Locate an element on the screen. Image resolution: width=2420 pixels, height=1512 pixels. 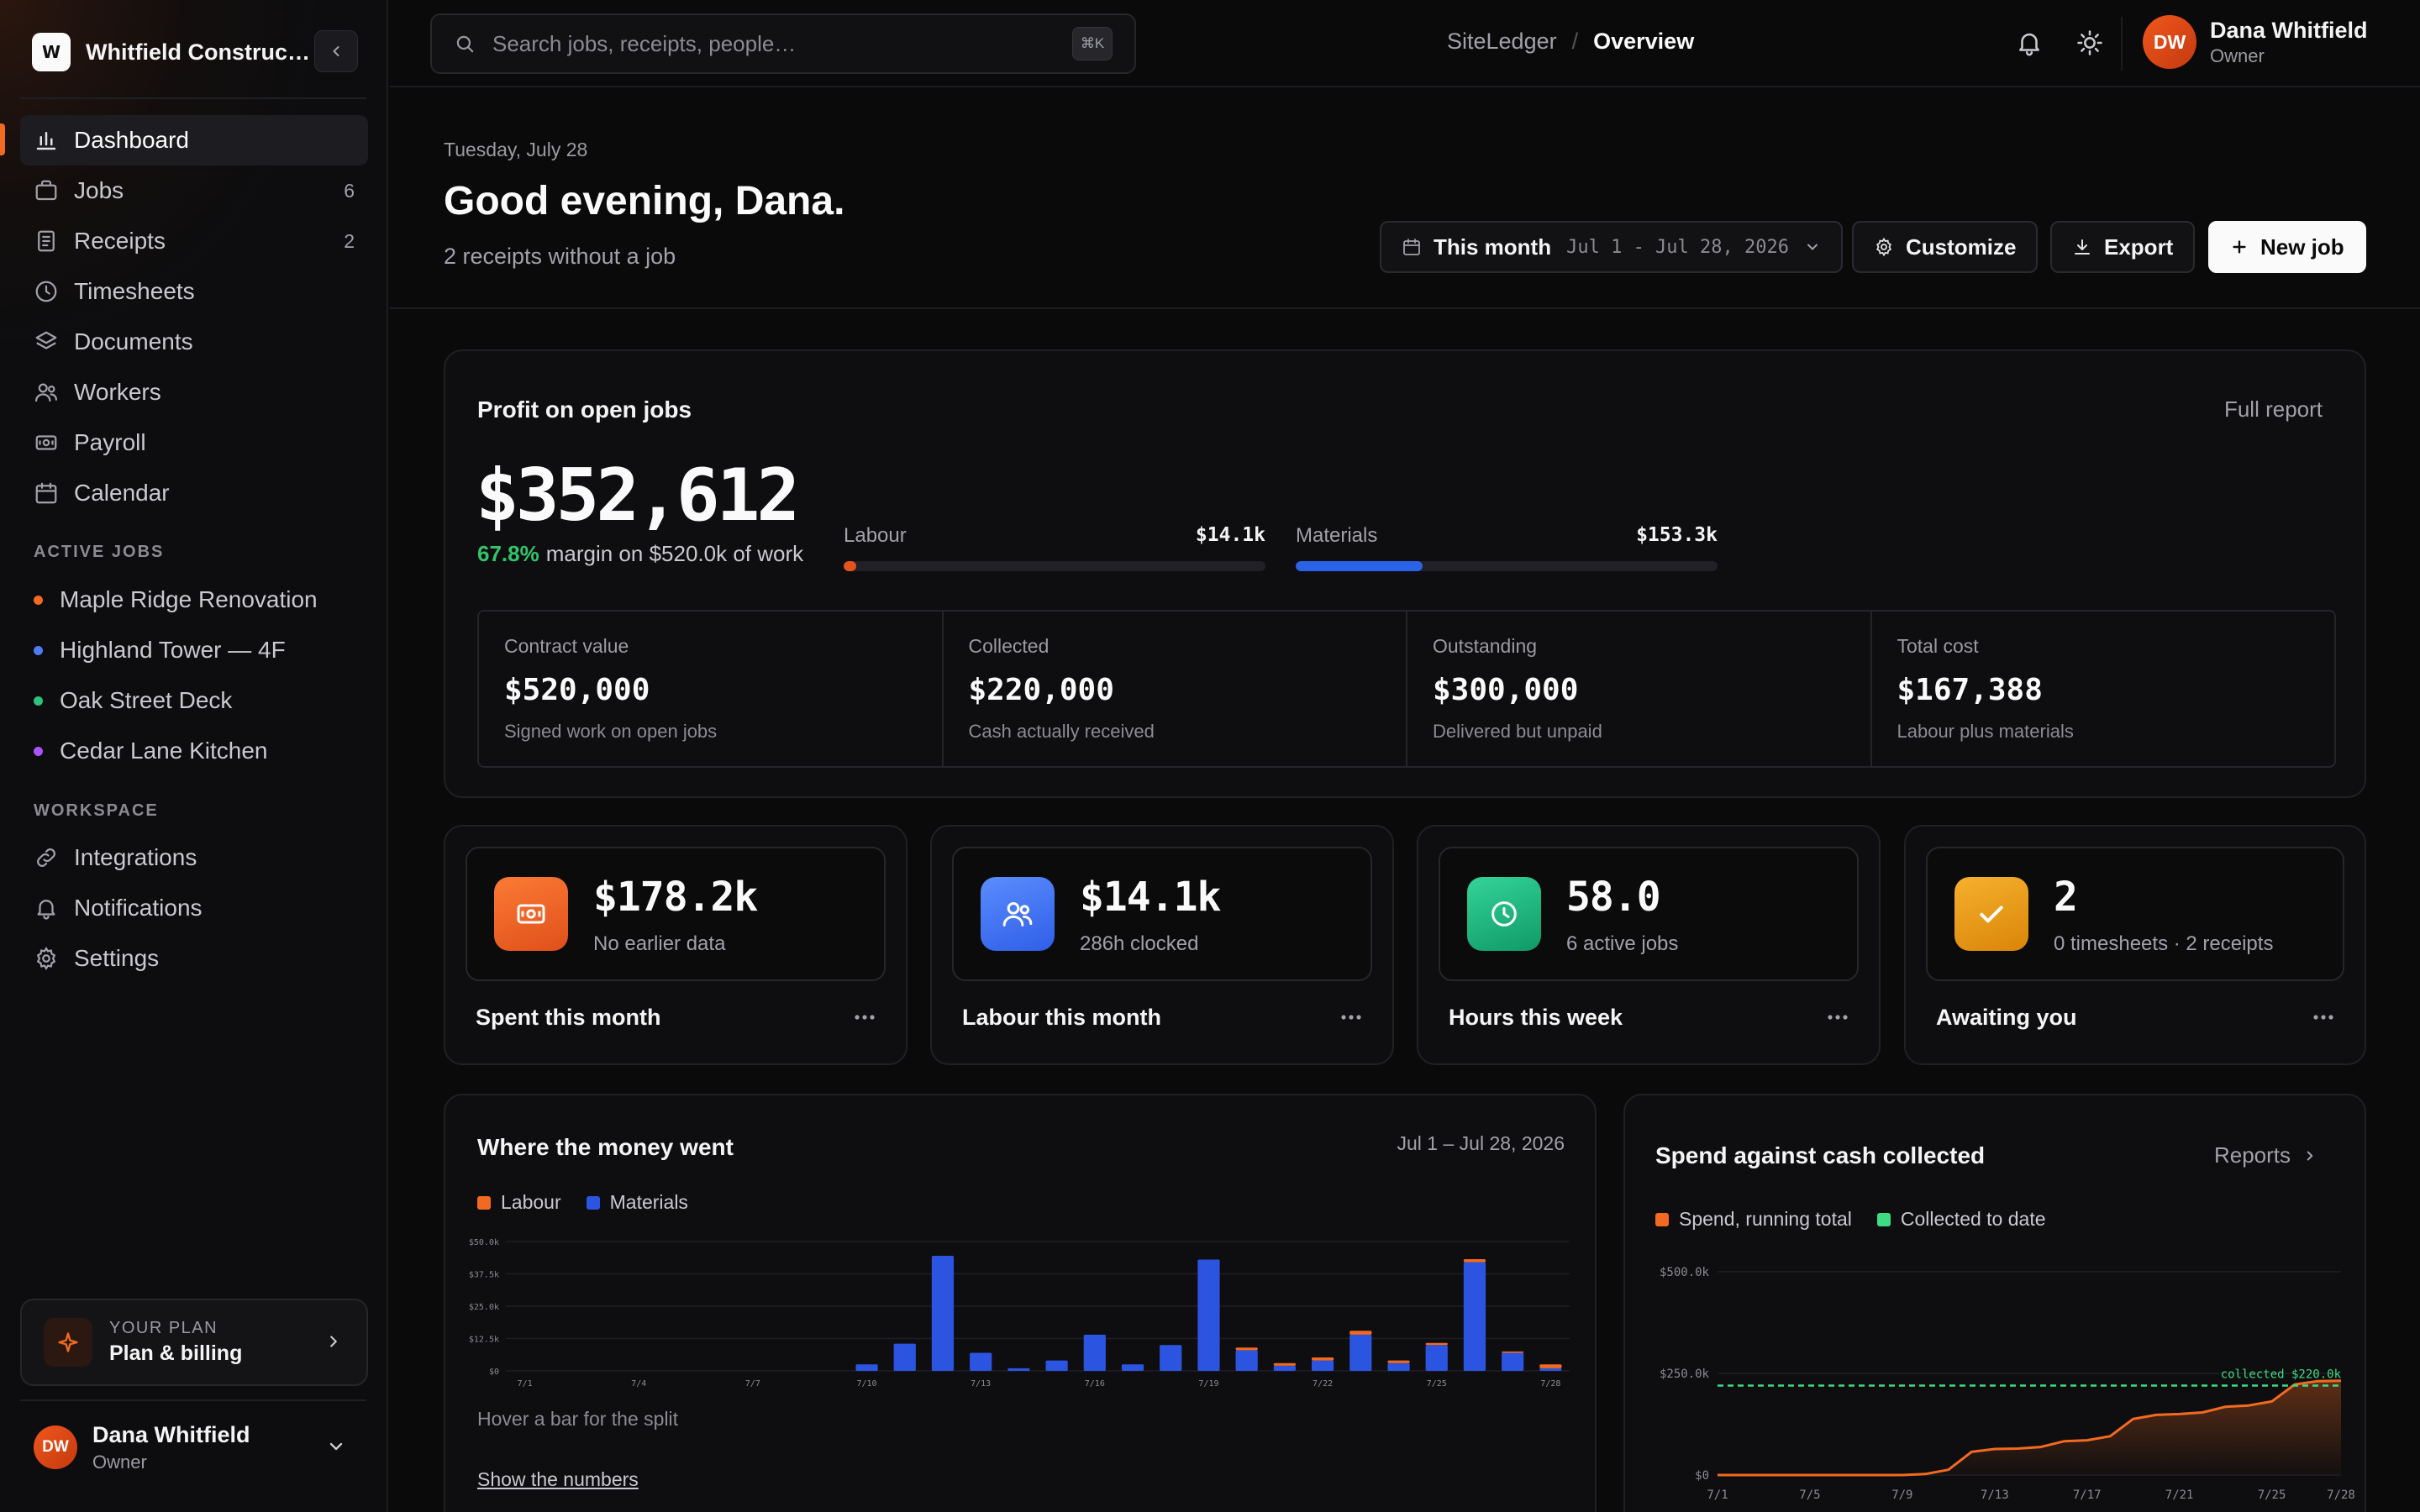
labour-value: $14.1k is located at coordinates (1230, 535).